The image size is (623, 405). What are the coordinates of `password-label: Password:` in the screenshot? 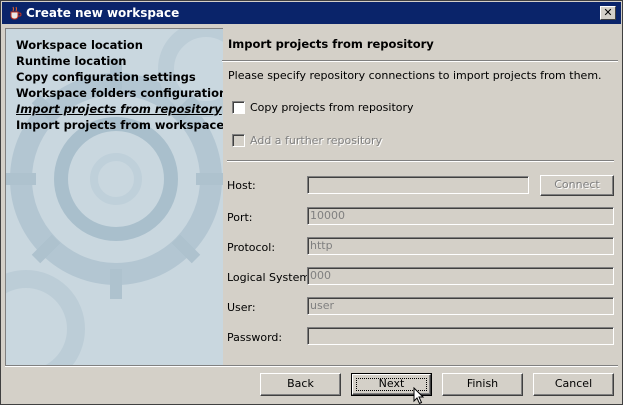 It's located at (255, 337).